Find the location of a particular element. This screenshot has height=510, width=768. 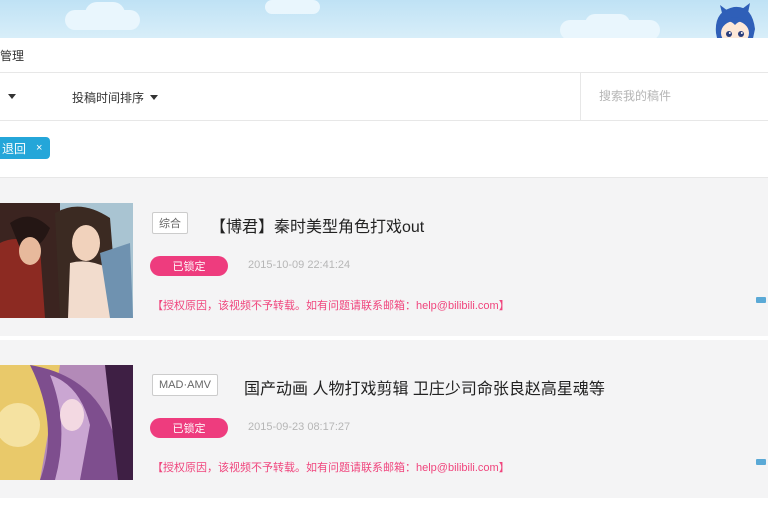

sort-dropdown: 投稿时间排序 is located at coordinates (115, 97).